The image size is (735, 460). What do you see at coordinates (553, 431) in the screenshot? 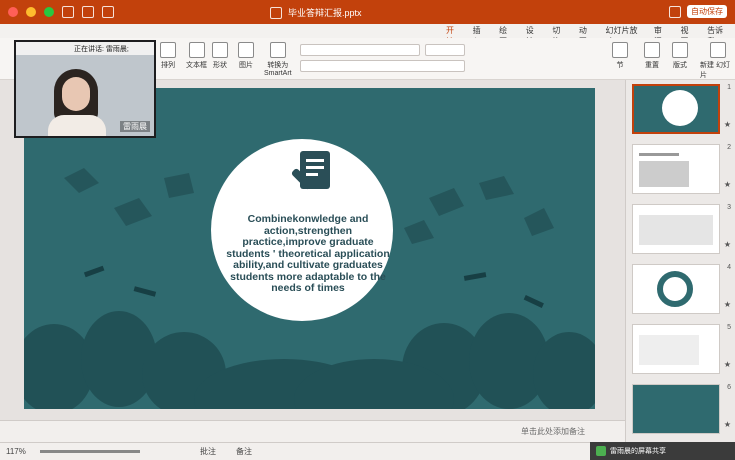
I see `notes-placeholder: 单击此处添加备注` at bounding box center [553, 431].